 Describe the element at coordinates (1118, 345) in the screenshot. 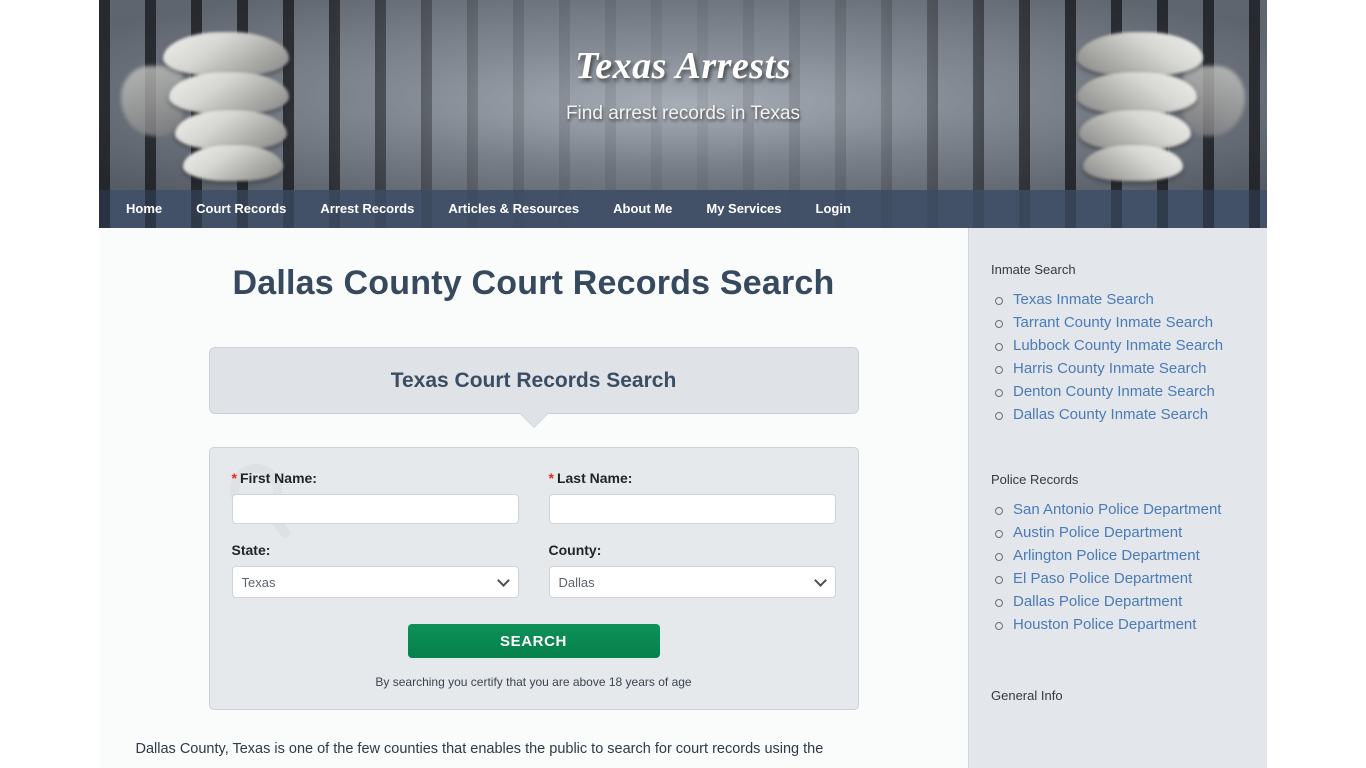

I see `sidebar-link-lubbock-county-inmate-search: Lubbock County Inmate Search` at that location.